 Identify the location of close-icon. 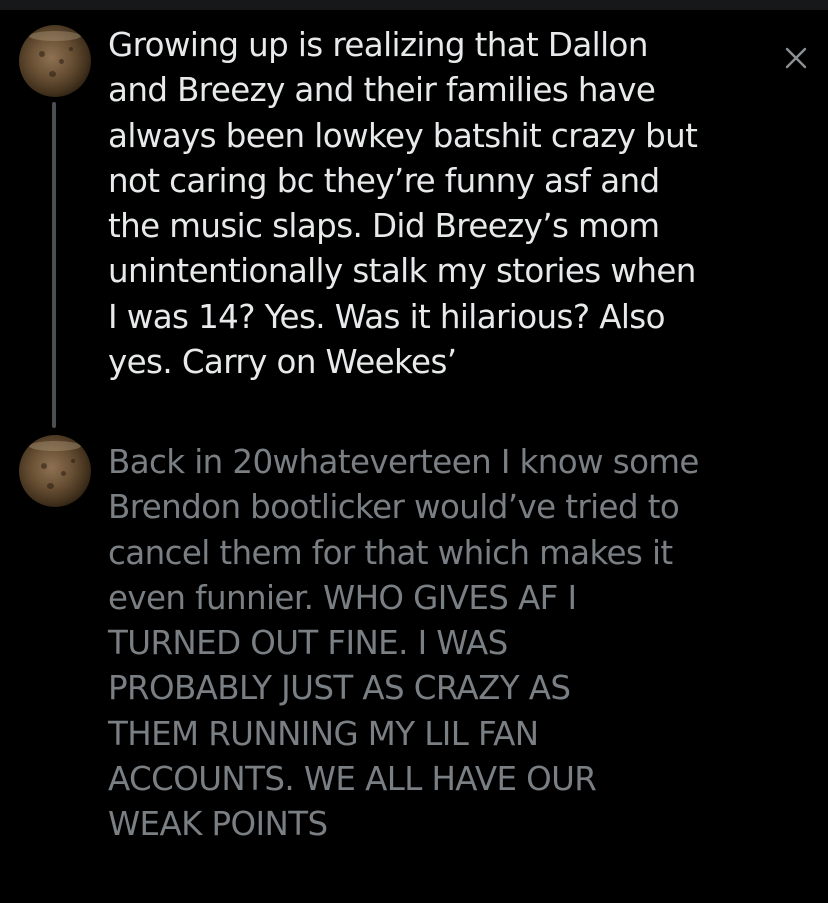
(796, 58).